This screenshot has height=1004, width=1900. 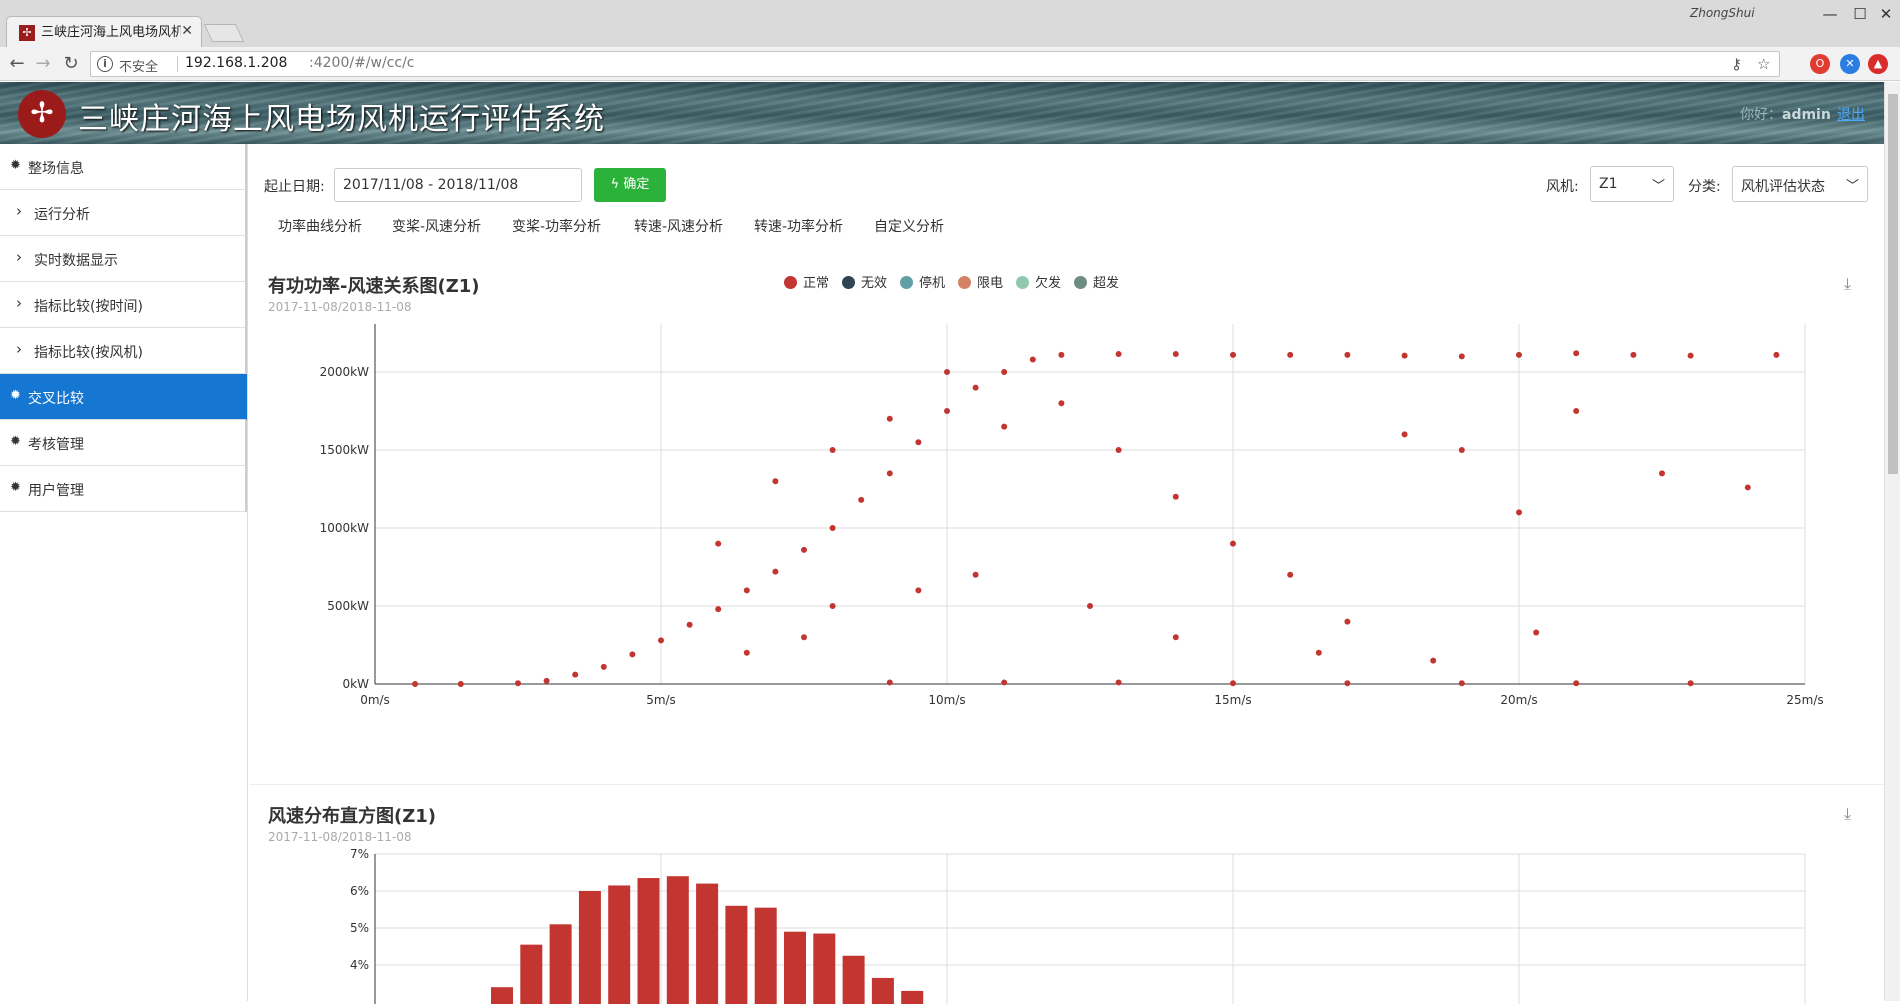 I want to click on x-tick-label: 15m/s, so click(x=1232, y=700).